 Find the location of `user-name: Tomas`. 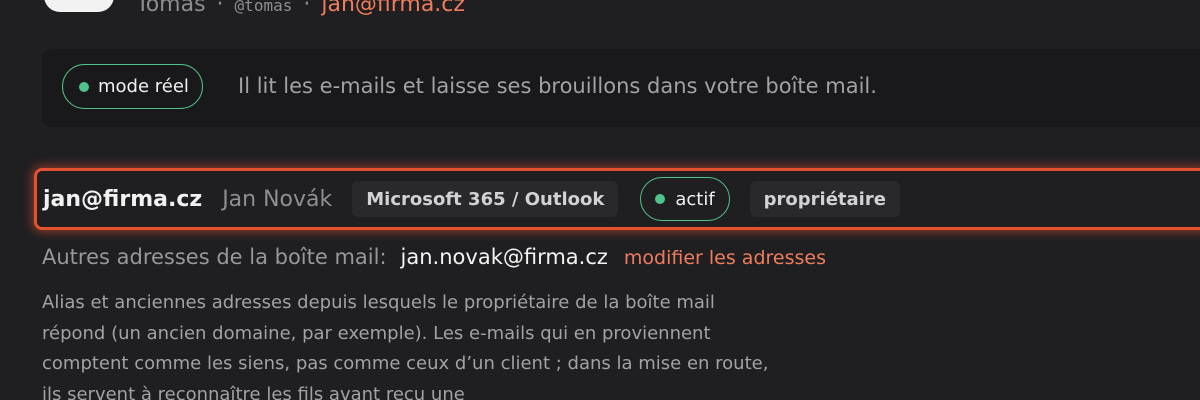

user-name: Tomas is located at coordinates (171, 8).